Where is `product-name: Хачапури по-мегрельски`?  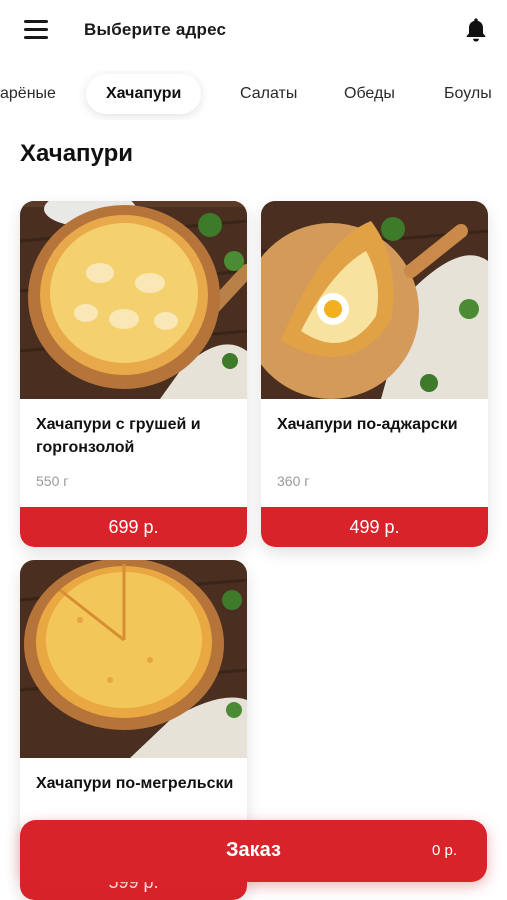 product-name: Хачапури по-мегрельски is located at coordinates (135, 783).